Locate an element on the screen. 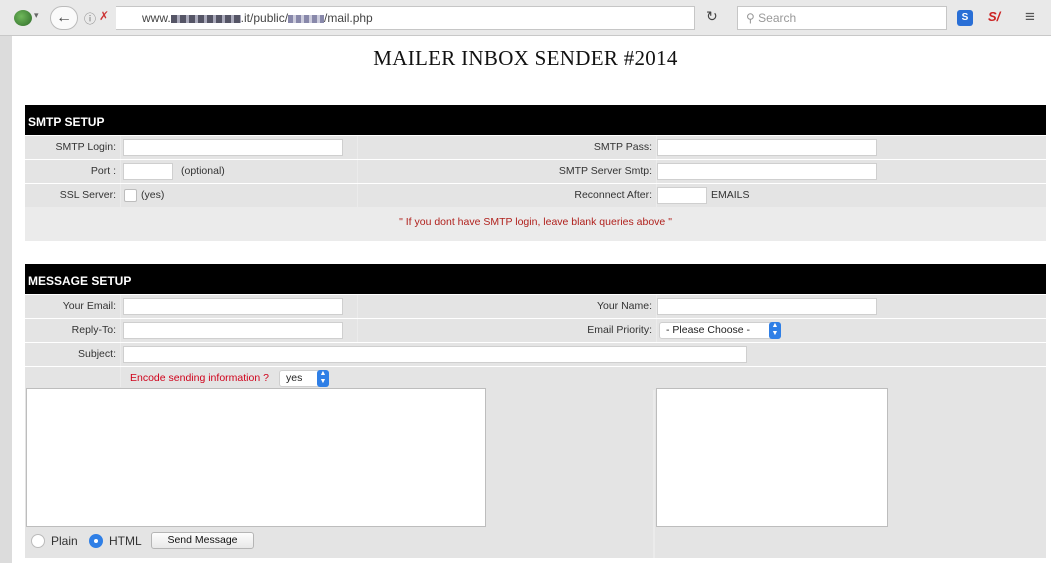 This screenshot has width=1051, height=563. search-placeholder: Search is located at coordinates (777, 18).